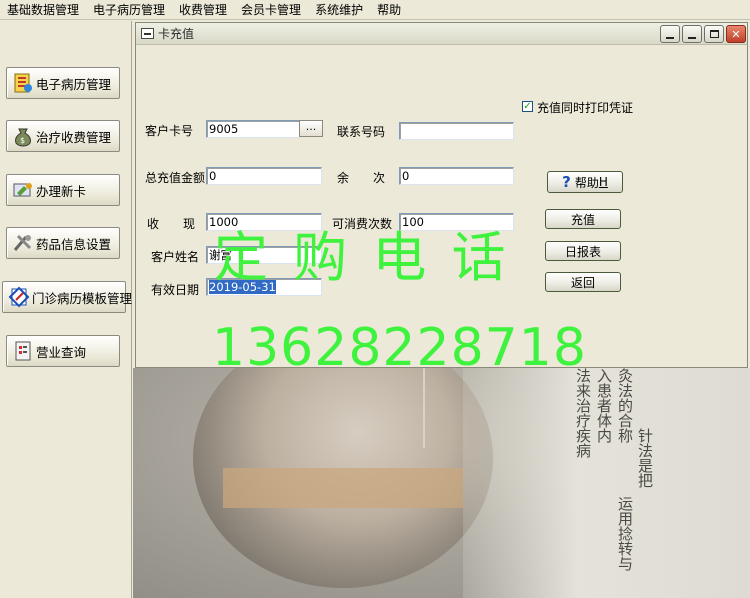 The image size is (750, 598). What do you see at coordinates (456, 131) in the screenshot?
I see `phone-input` at bounding box center [456, 131].